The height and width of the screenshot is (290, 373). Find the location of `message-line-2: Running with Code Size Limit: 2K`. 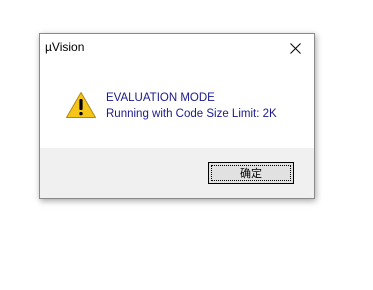

message-line-2: Running with Code Size Limit: 2K is located at coordinates (191, 114).